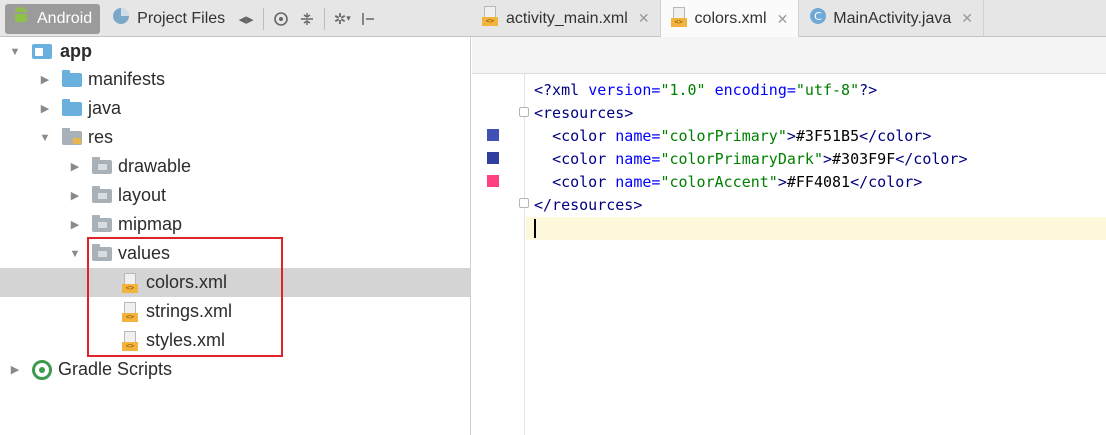 The image size is (1106, 435). I want to click on tree-node-label: Gradle Scripts, so click(115, 369).